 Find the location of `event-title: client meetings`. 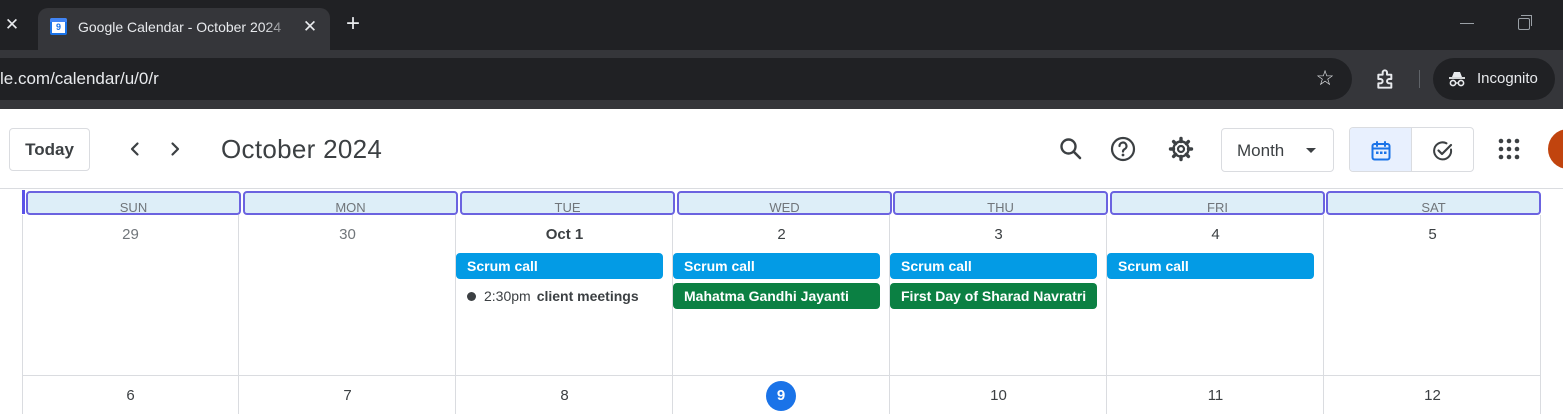

event-title: client meetings is located at coordinates (587, 296).